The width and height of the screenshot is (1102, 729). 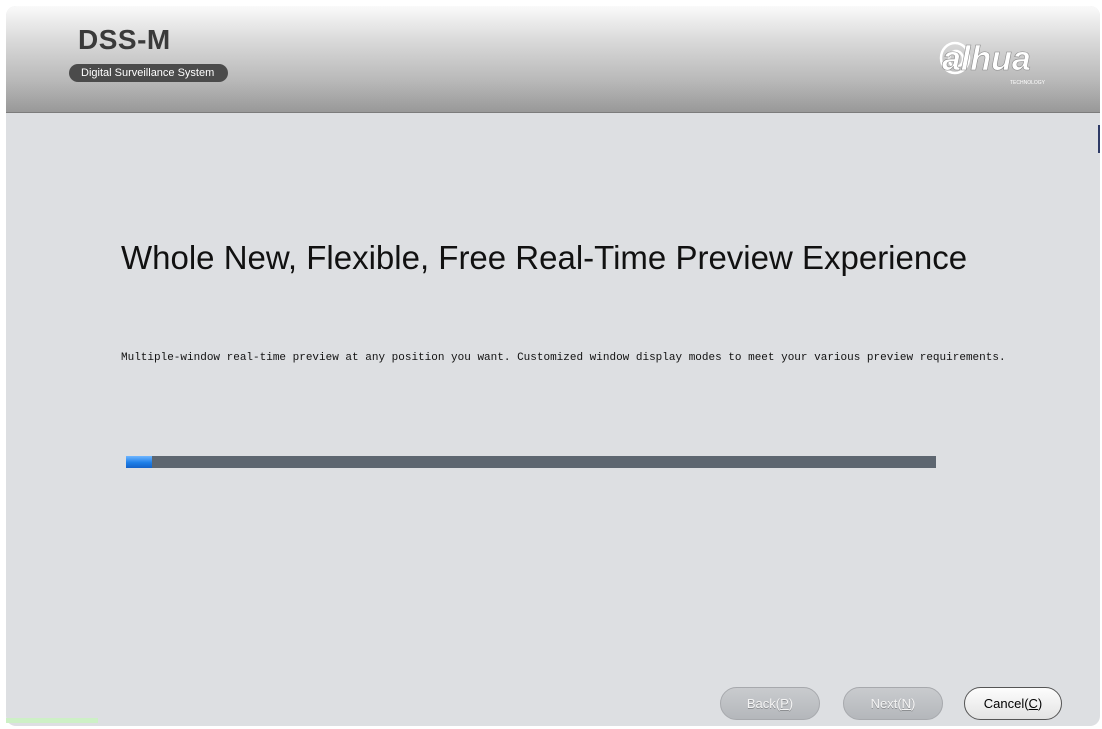 I want to click on next-button-mnemonic: N, so click(x=906, y=703).